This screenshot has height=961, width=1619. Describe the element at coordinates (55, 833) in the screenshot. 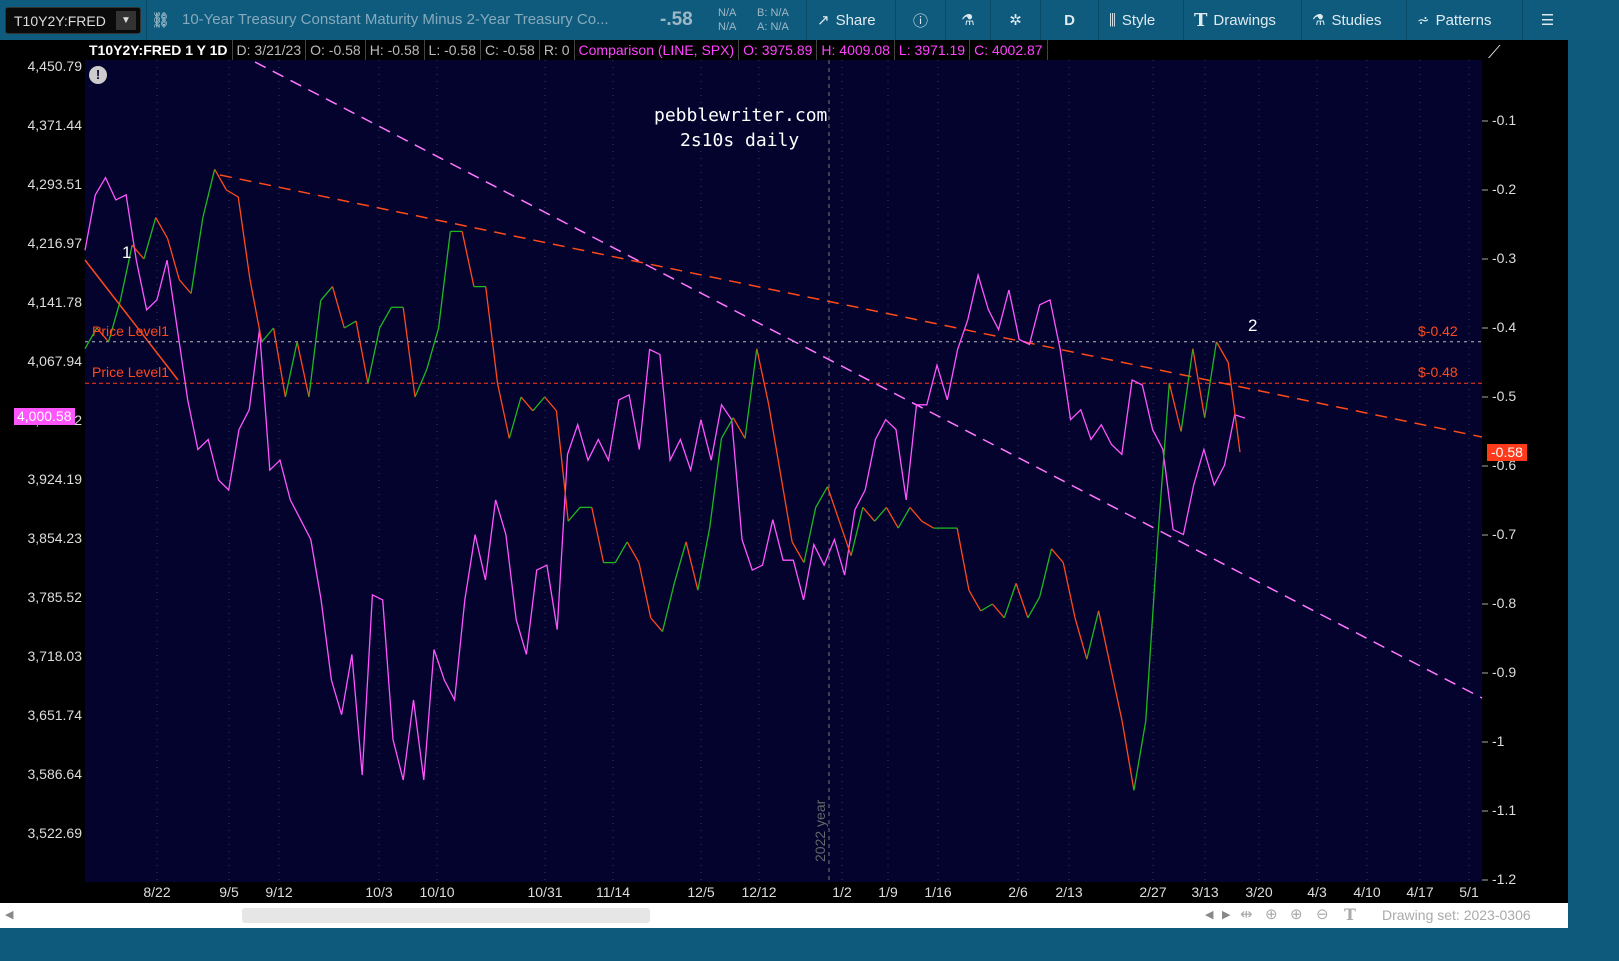

I see `left-axis-label: 3,522.69` at that location.